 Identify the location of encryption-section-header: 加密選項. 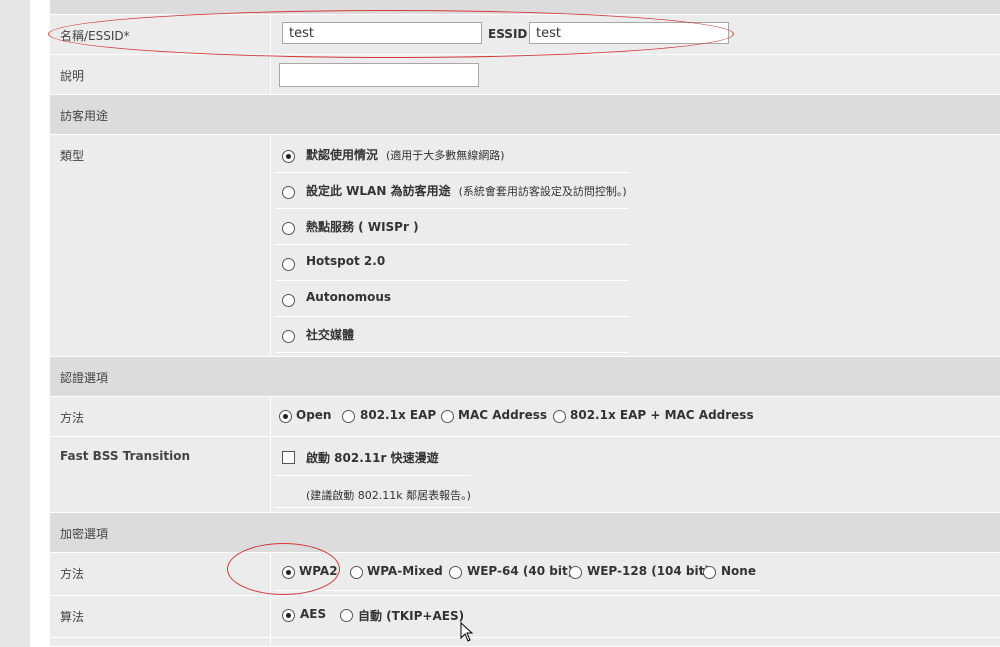
(525, 533).